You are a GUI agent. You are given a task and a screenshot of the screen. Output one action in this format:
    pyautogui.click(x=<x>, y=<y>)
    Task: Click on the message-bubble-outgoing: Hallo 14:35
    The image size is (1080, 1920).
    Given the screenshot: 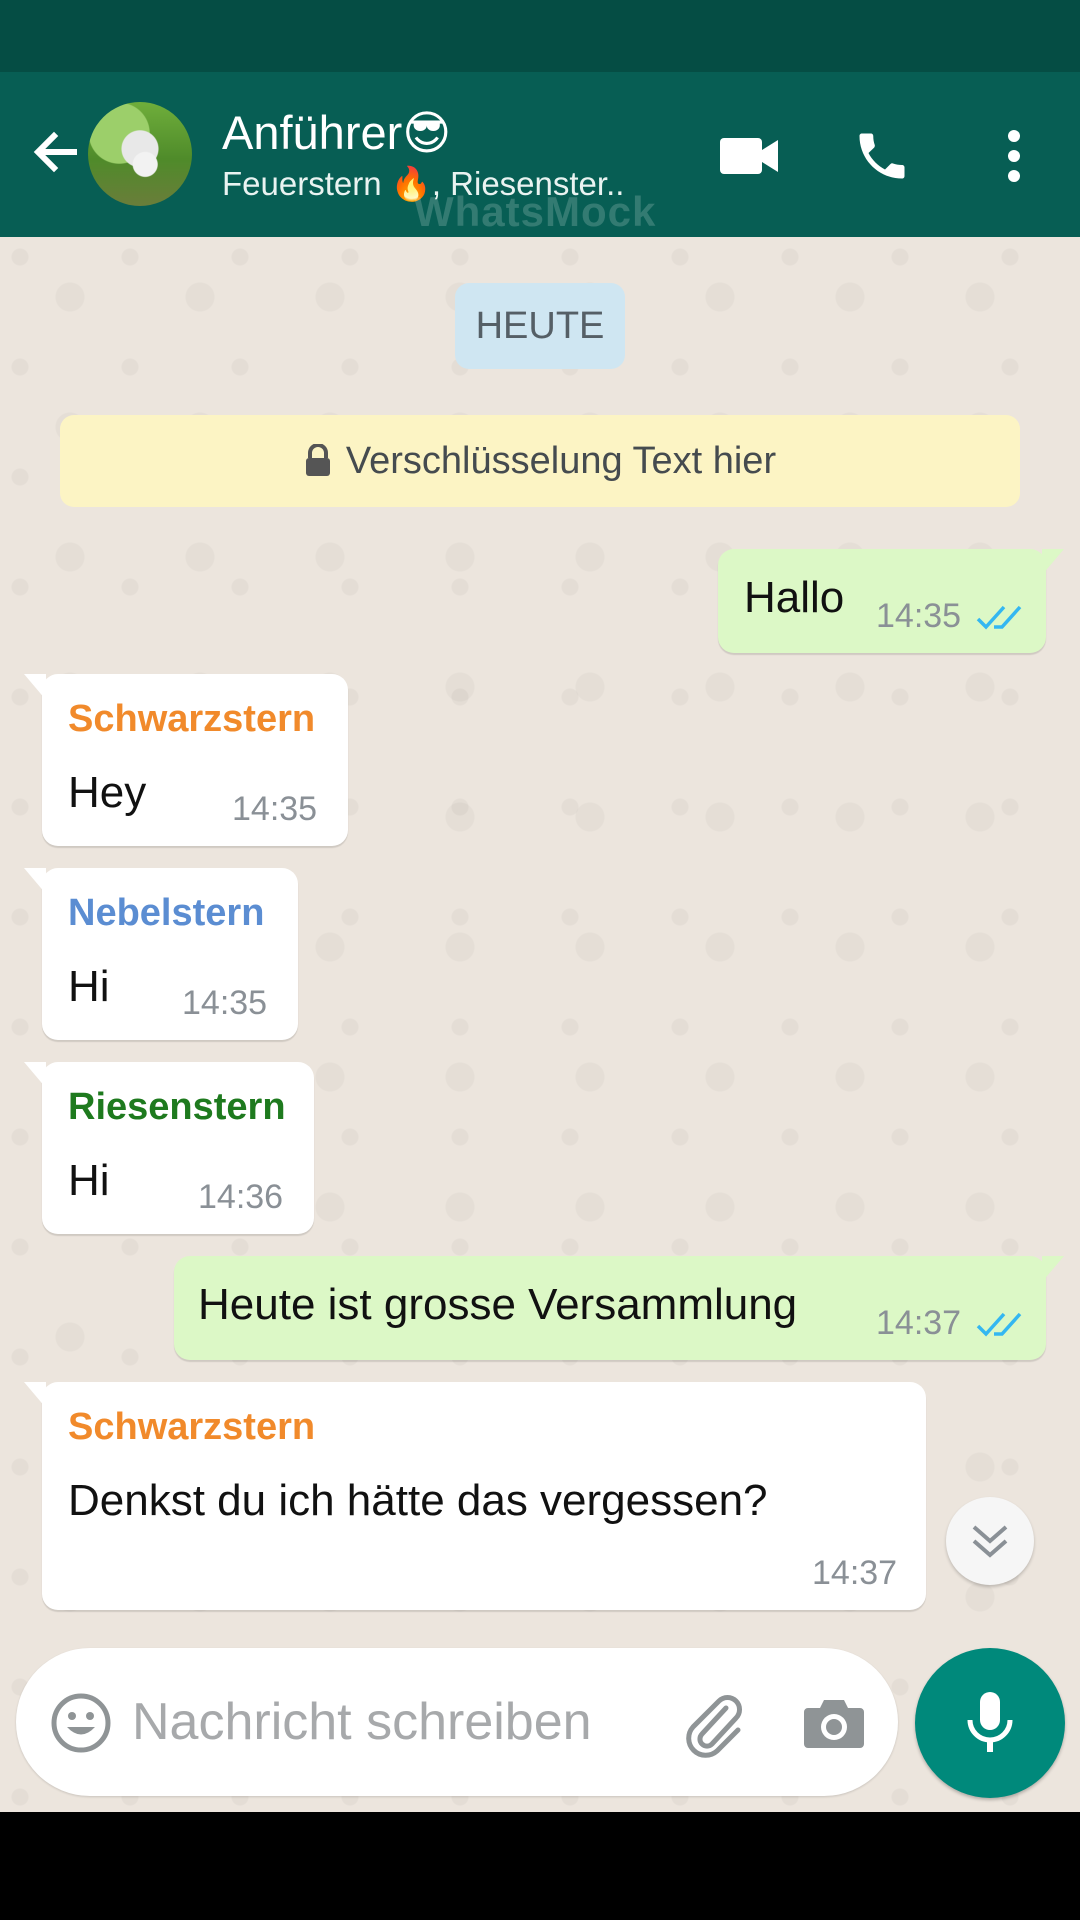 What is the action you would take?
    pyautogui.click(x=891, y=601)
    